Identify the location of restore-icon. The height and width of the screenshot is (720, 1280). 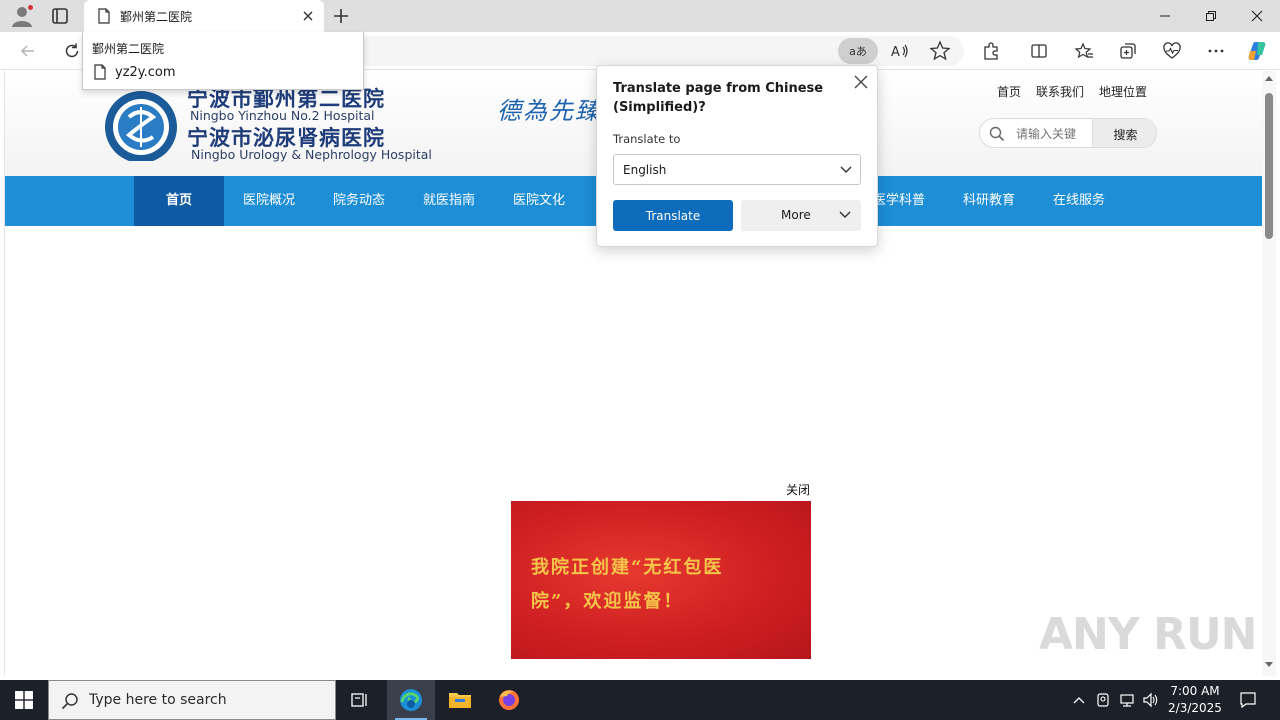
(1211, 16).